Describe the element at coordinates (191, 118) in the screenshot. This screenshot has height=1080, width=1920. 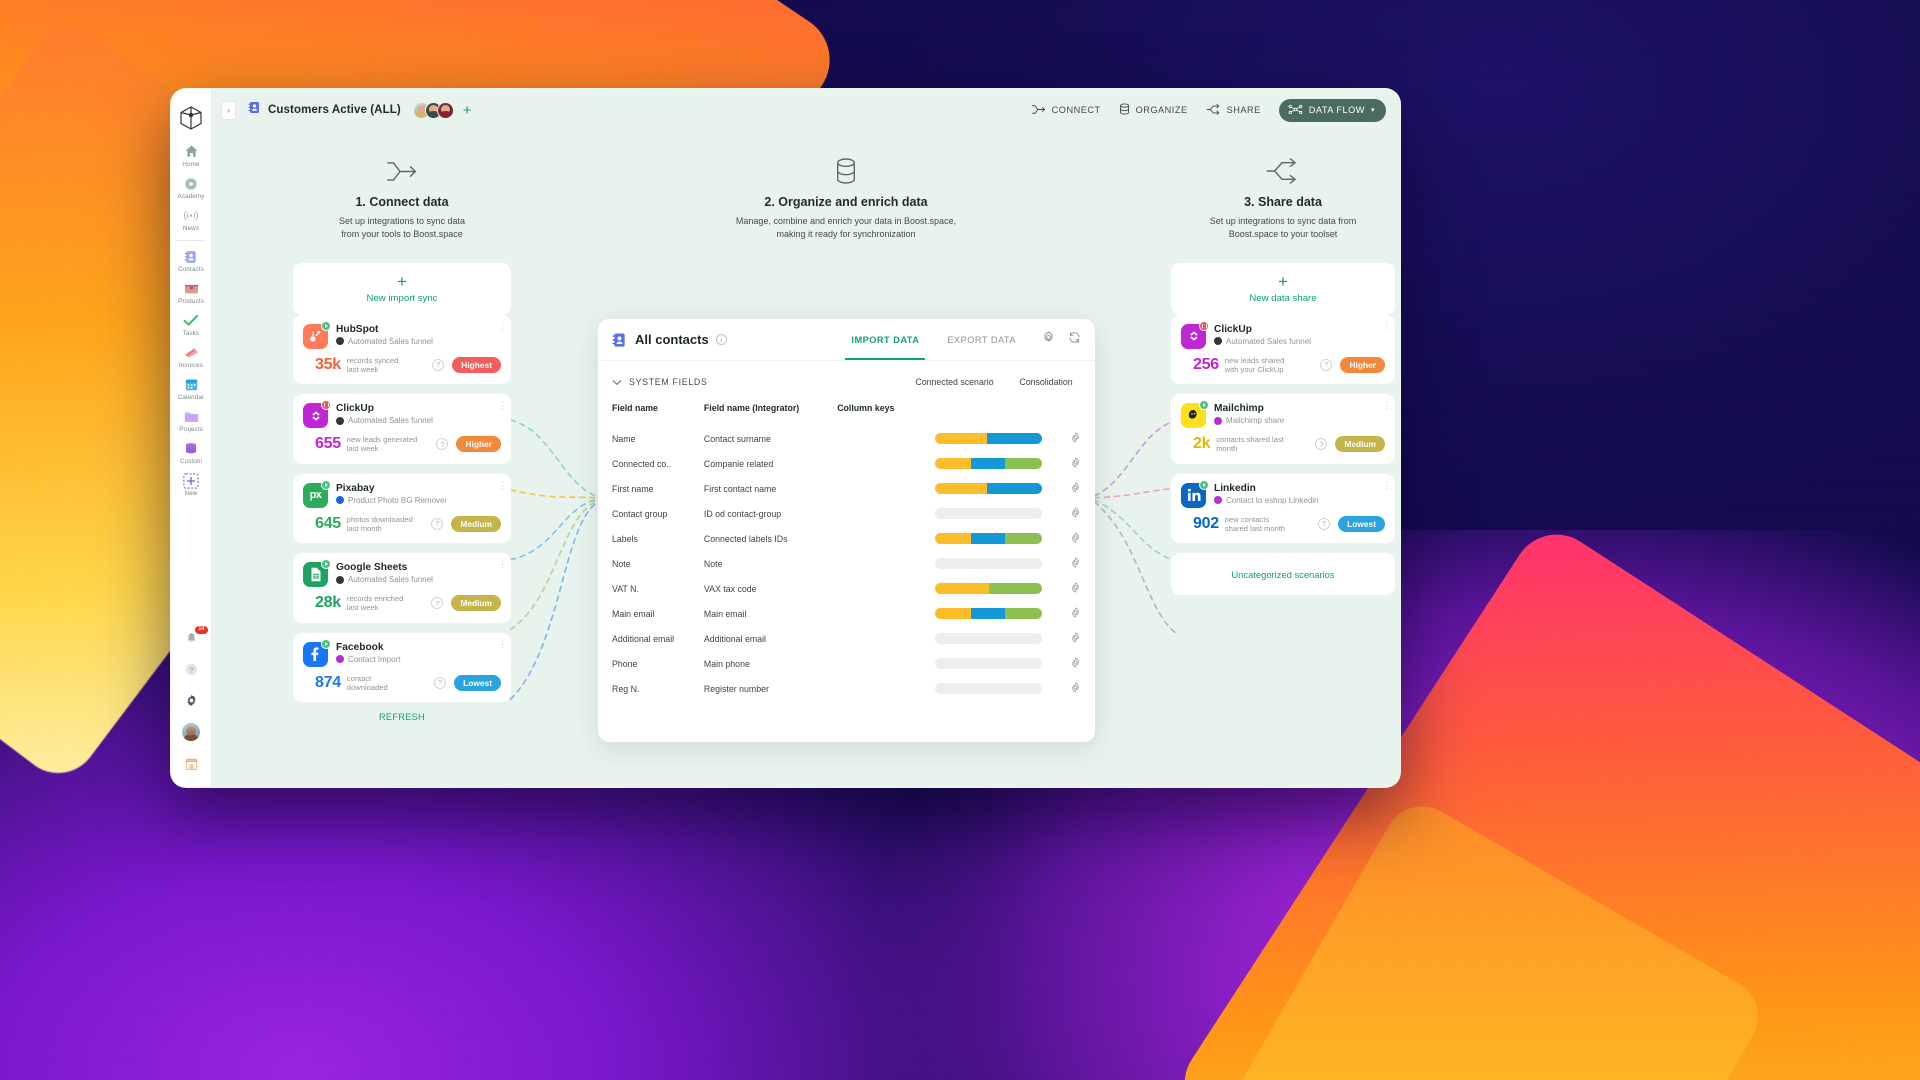
I see `boostspace-cube-logo-icon` at that location.